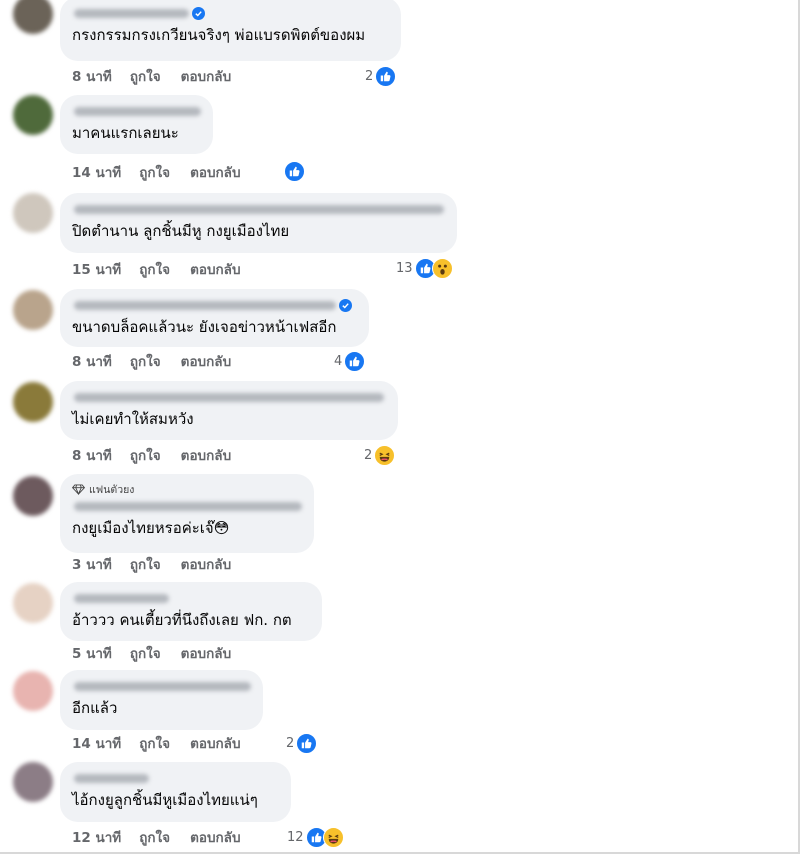 This screenshot has height=854, width=800. What do you see at coordinates (424, 268) in the screenshot?
I see `reaction-summary: 13` at bounding box center [424, 268].